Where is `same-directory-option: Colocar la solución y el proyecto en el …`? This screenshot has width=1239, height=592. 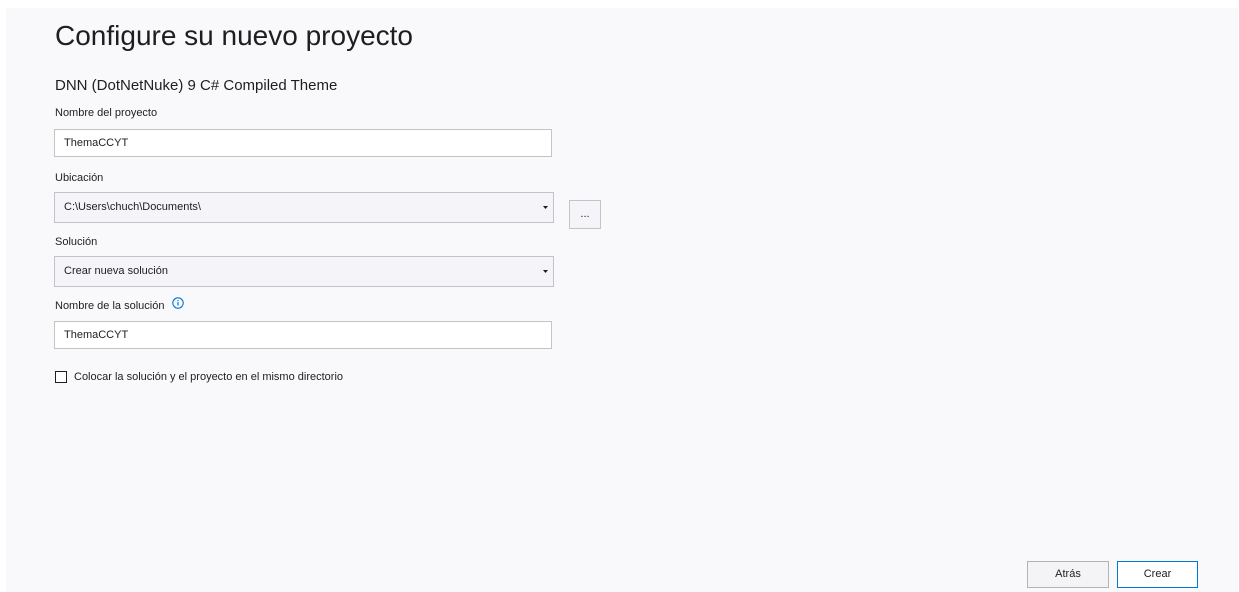 same-directory-option: Colocar la solución y el proyecto en el … is located at coordinates (199, 377).